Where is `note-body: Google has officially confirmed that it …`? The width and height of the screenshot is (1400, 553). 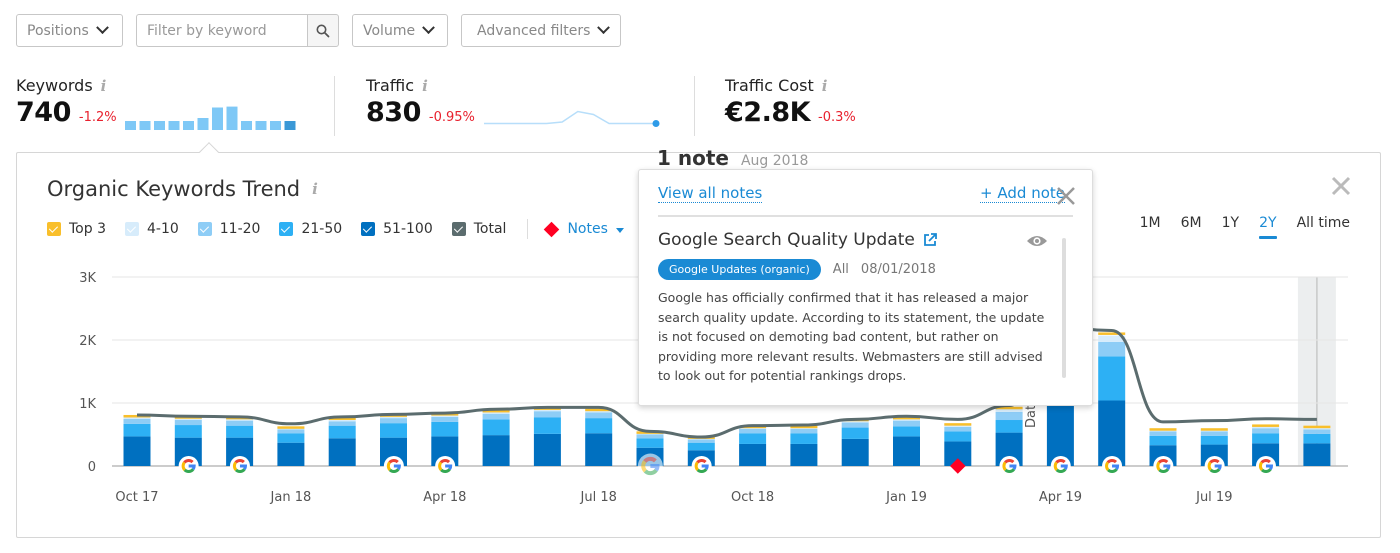
note-body: Google has officially confirmed that it … is located at coordinates (851, 336).